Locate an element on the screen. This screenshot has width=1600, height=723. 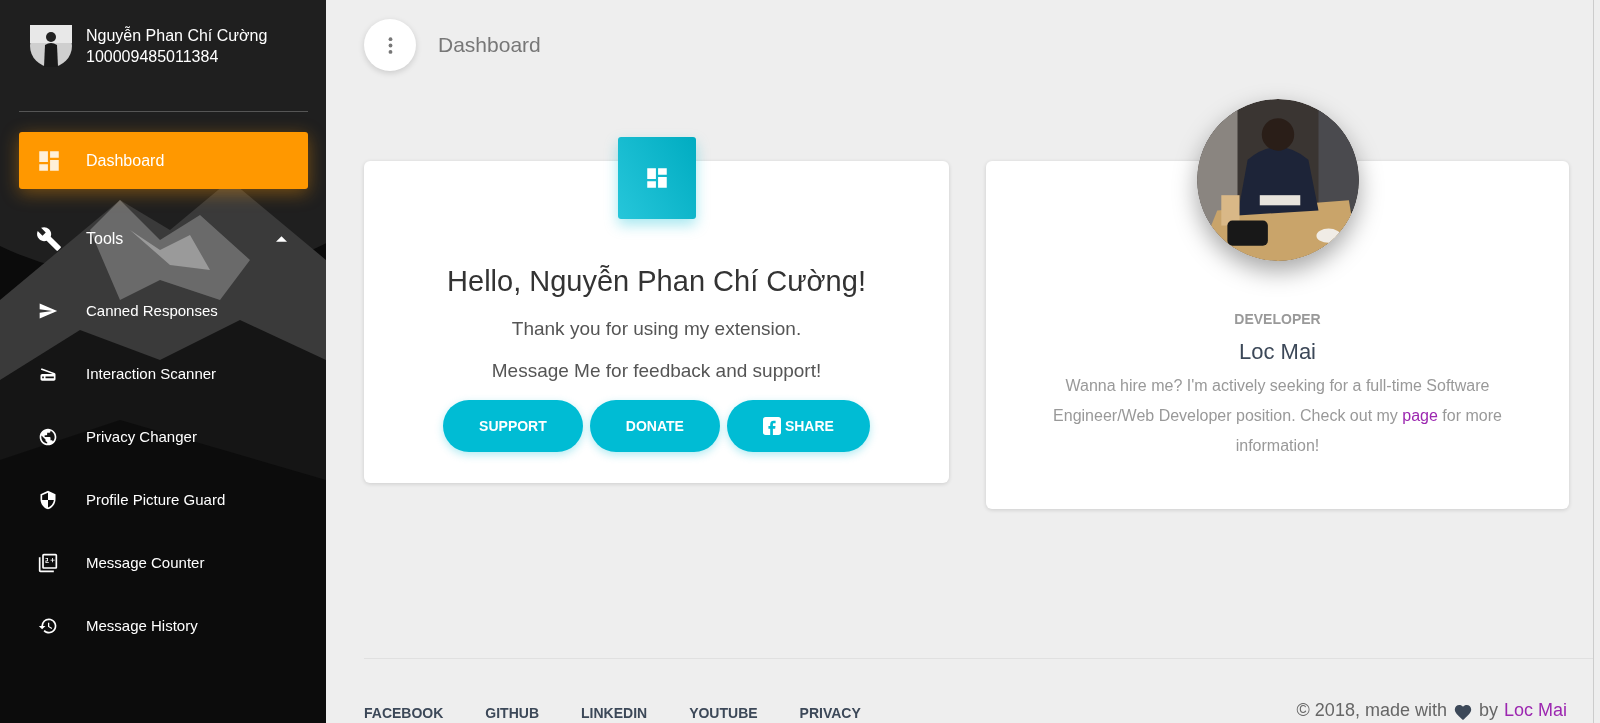
nav-item: Tools is located at coordinates (163, 238).